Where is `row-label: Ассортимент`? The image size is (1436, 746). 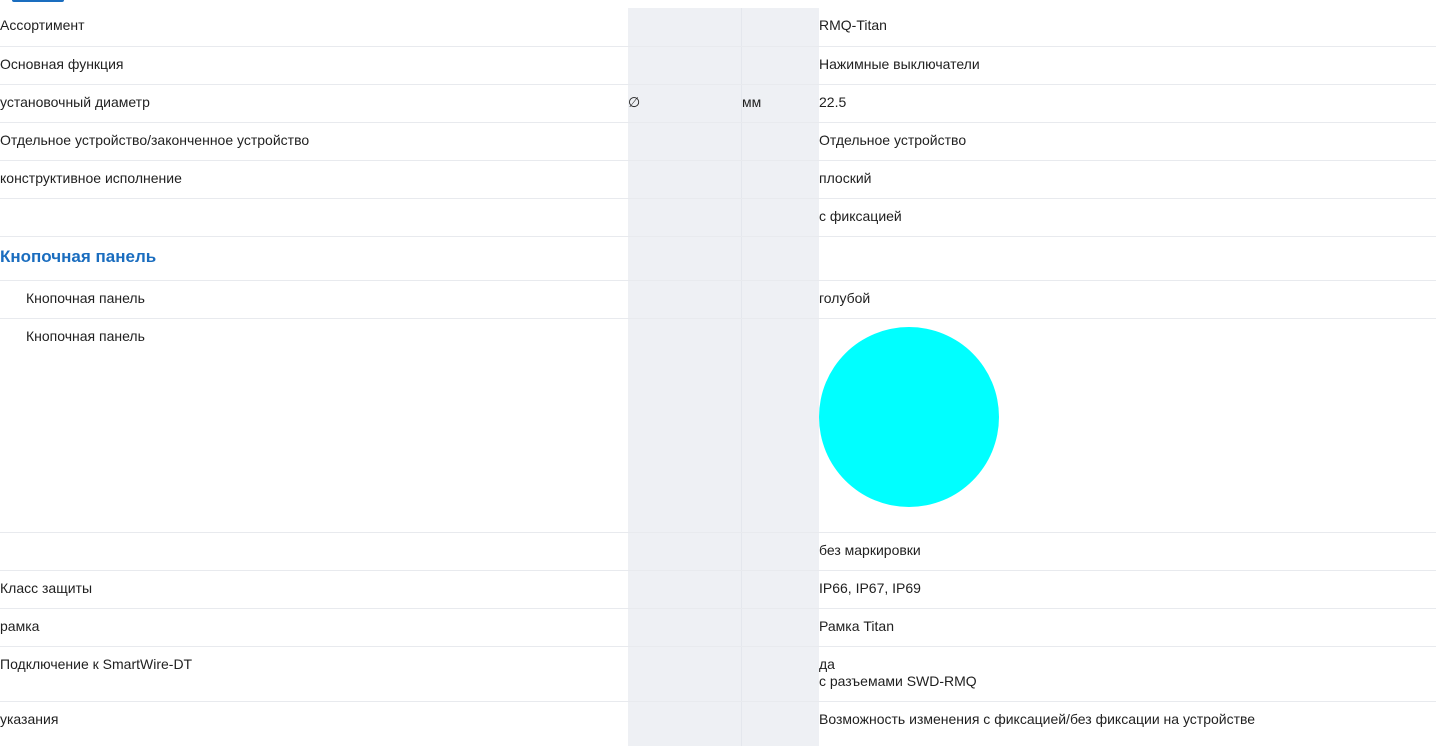
row-label: Ассортимент is located at coordinates (42, 25).